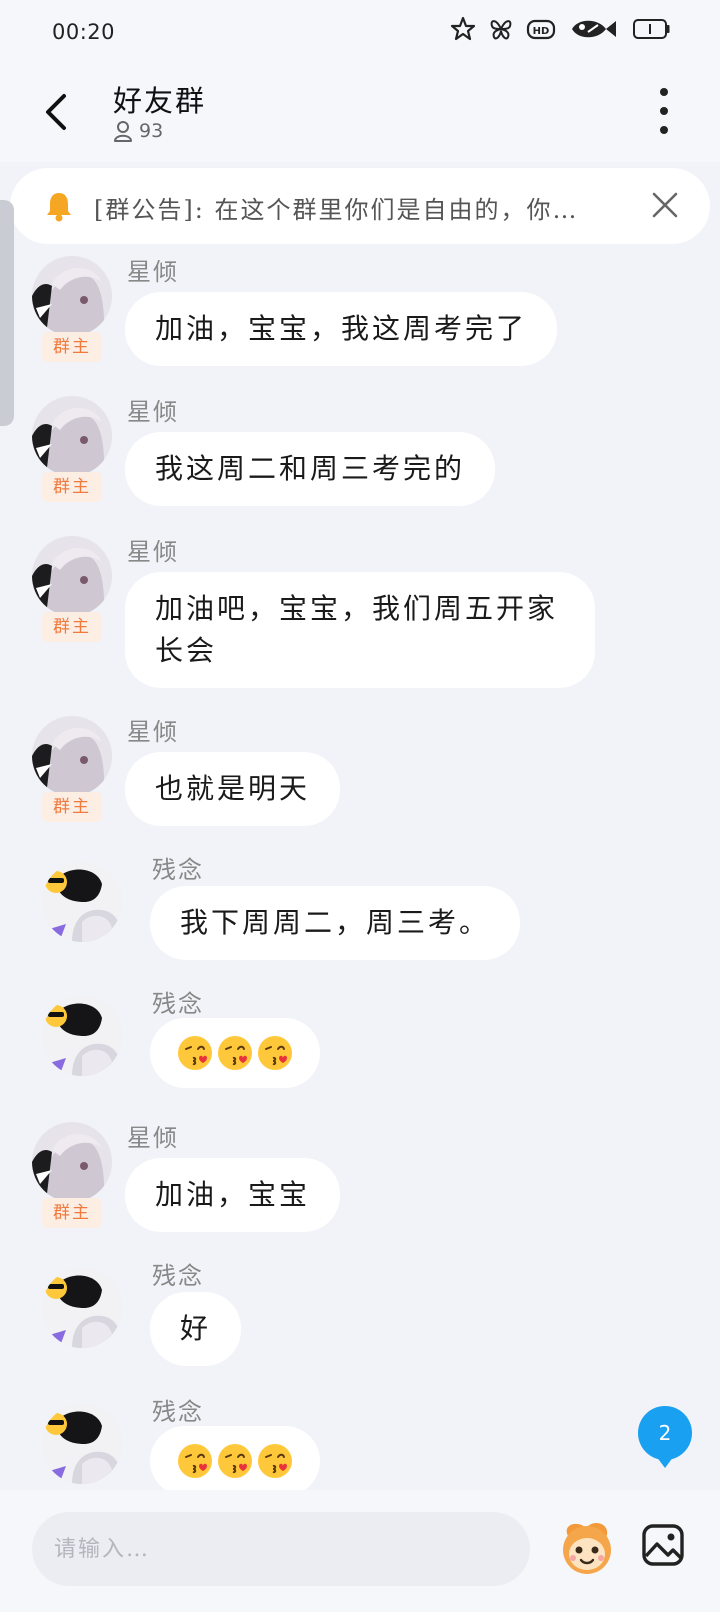 The width and height of the screenshot is (720, 1612). Describe the element at coordinates (310, 469) in the screenshot. I see `message-bubble: 我这周二和周三考完的` at that location.